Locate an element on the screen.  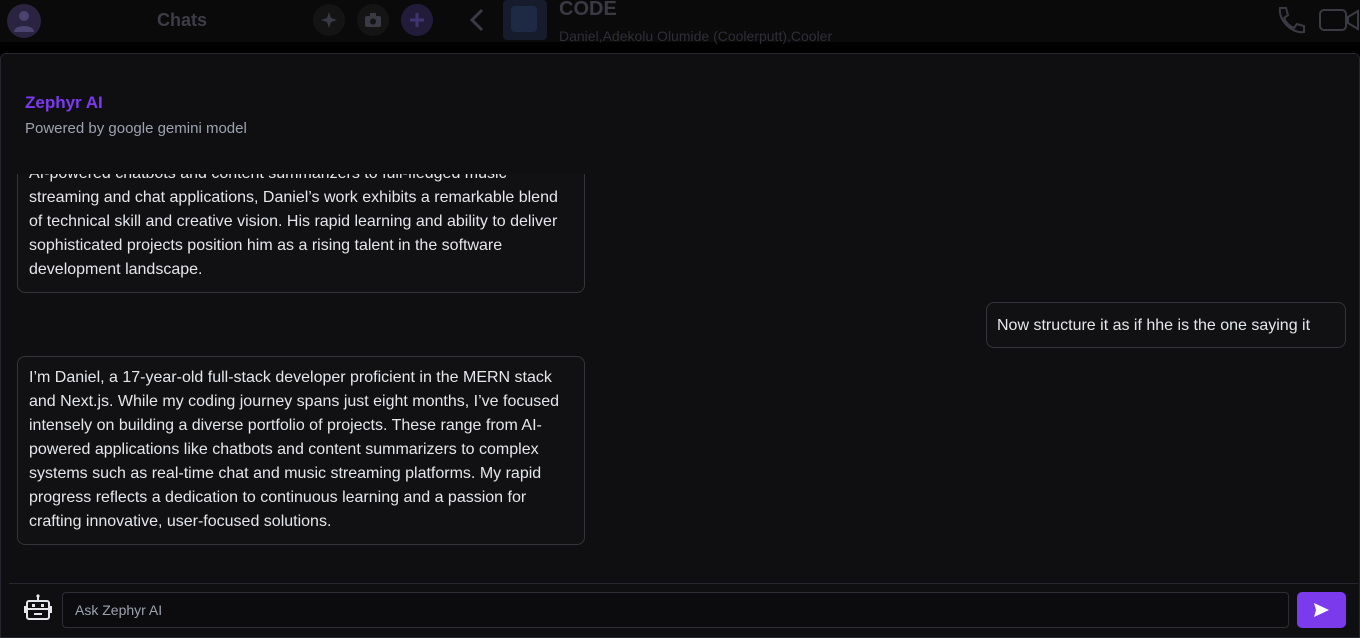
user-icon is located at coordinates (24, 21).